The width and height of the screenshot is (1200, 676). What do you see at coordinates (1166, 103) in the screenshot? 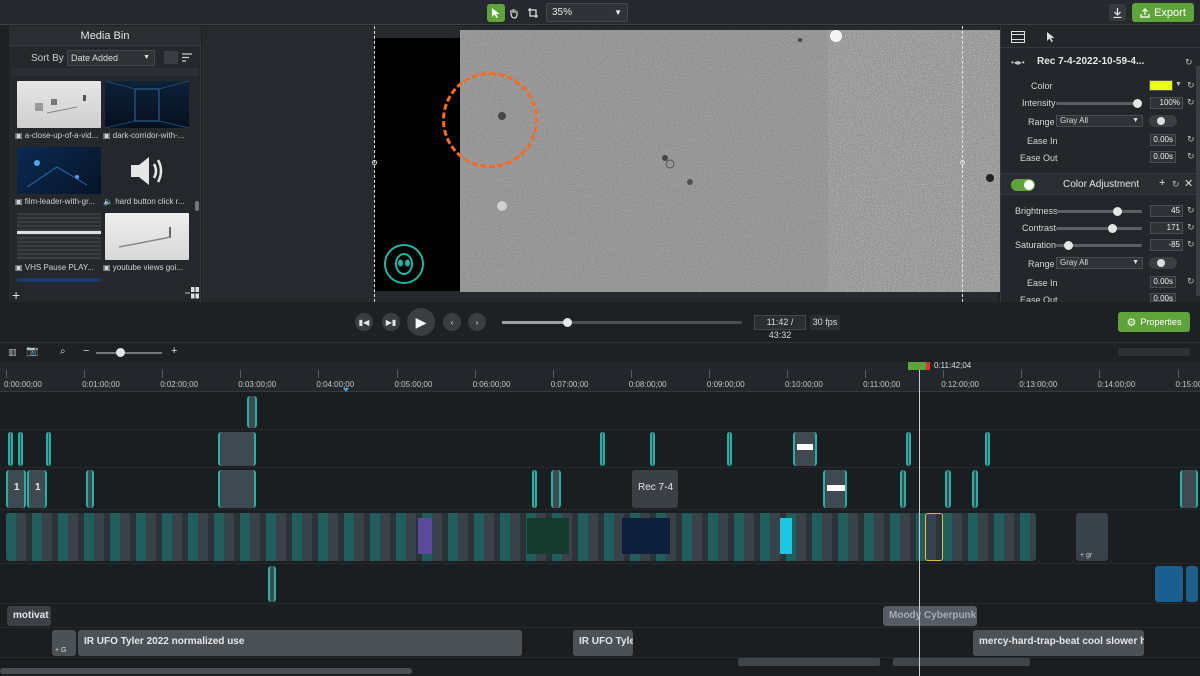
I see `intensity-value: 100%` at bounding box center [1166, 103].